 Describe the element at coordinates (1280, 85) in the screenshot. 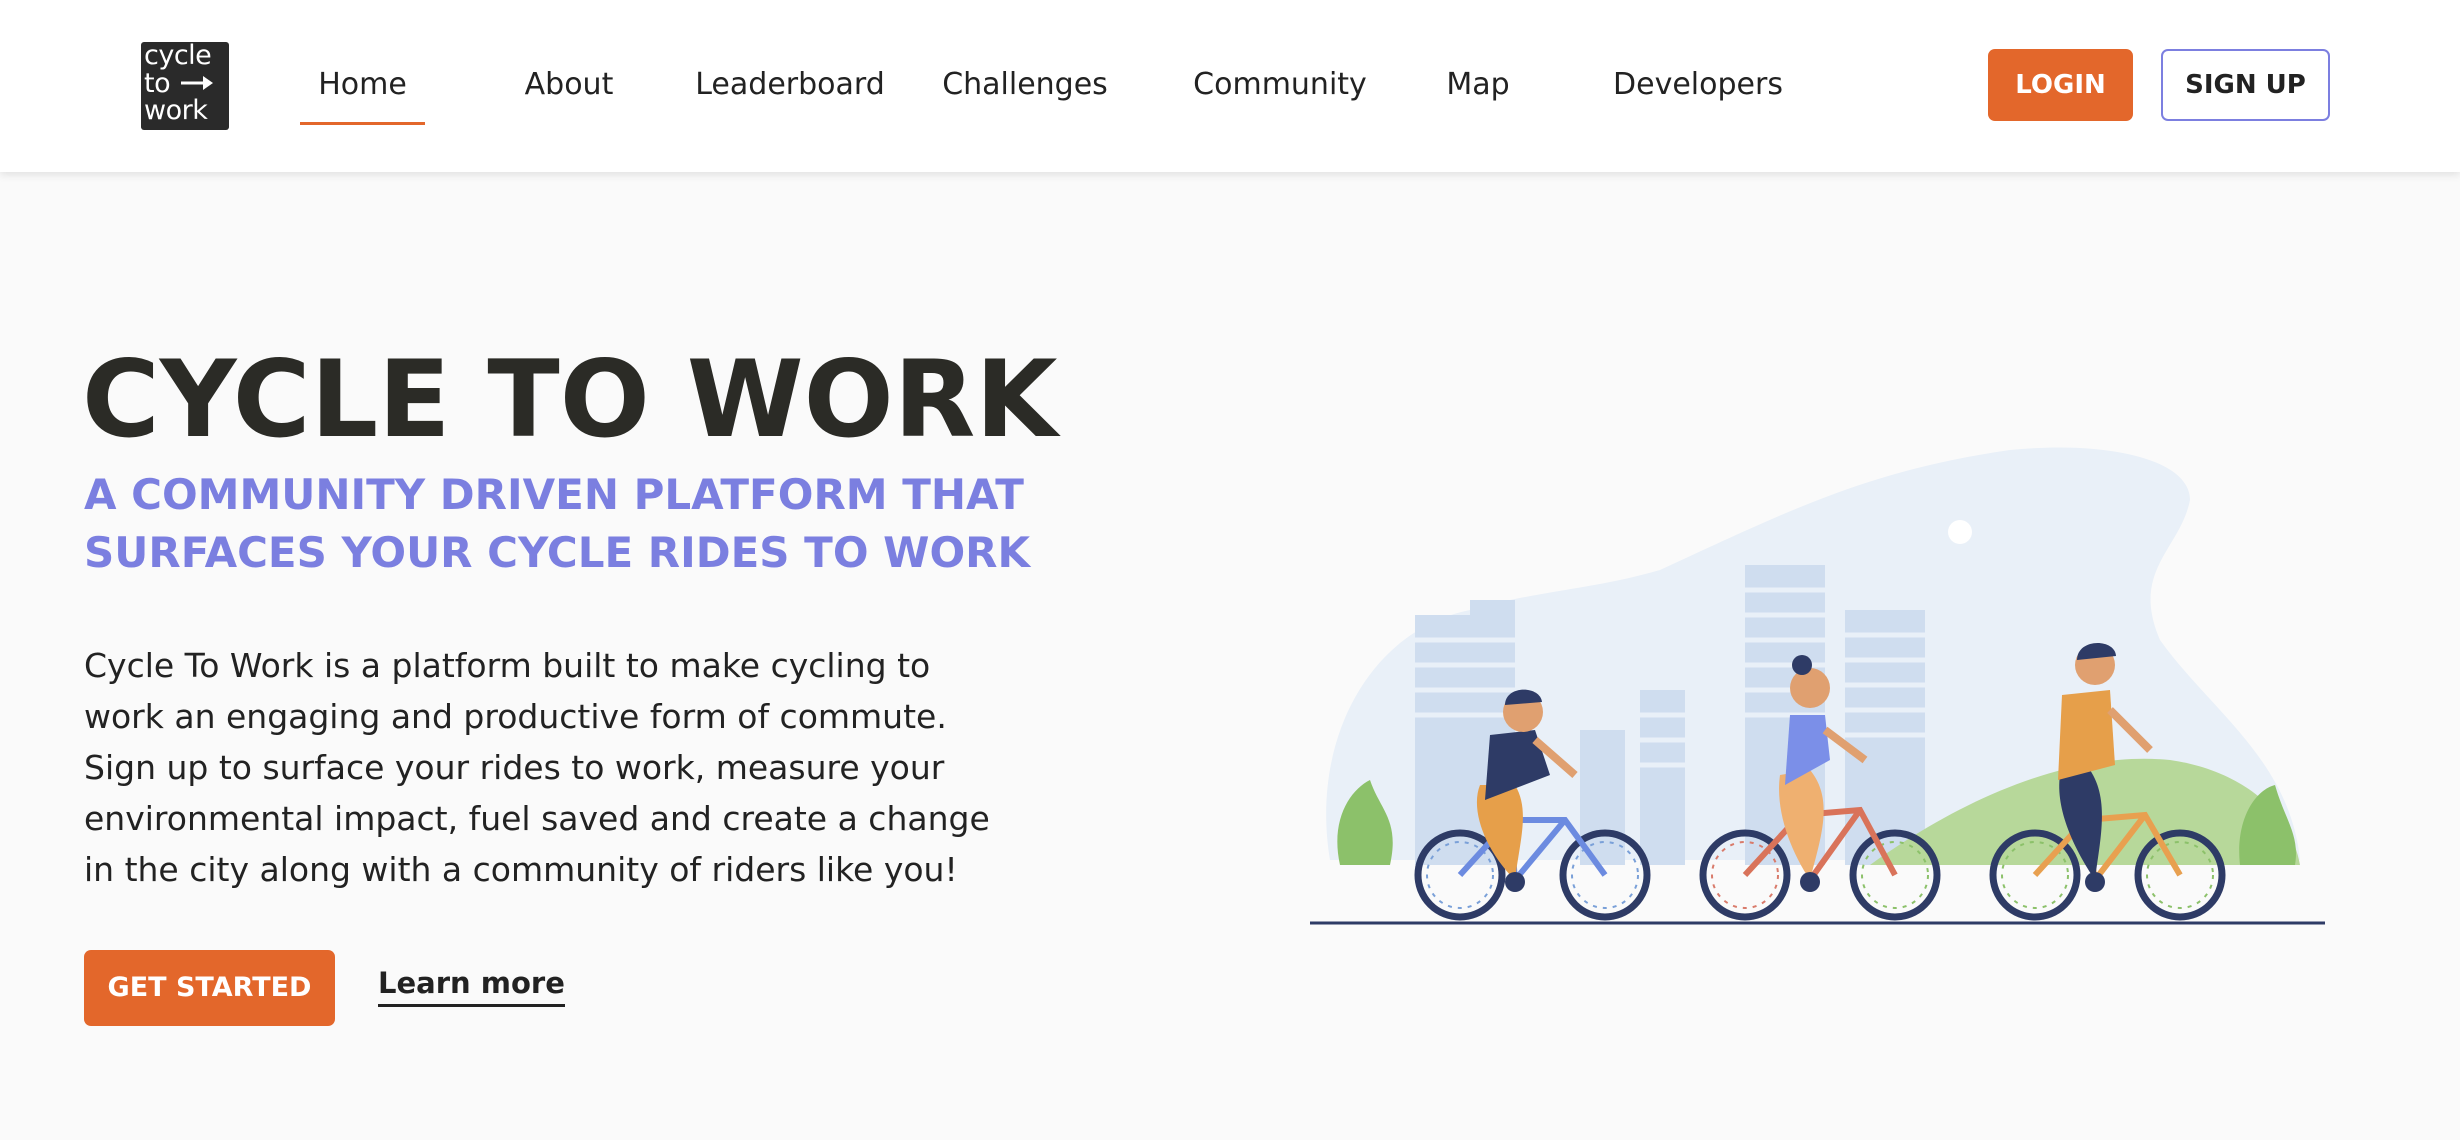

I see `nav-item-community: Community` at that location.